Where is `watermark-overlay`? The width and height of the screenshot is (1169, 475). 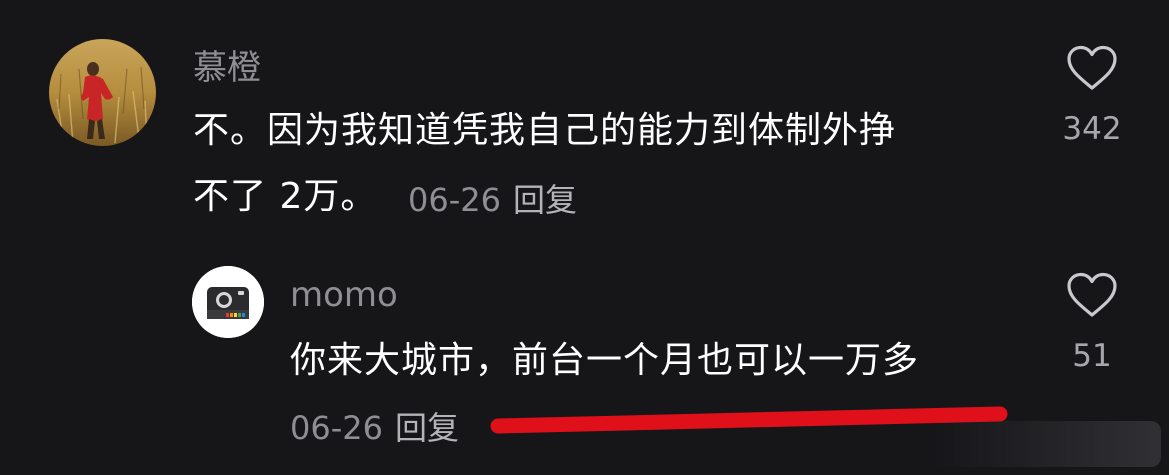
watermark-overlay is located at coordinates (1046, 444).